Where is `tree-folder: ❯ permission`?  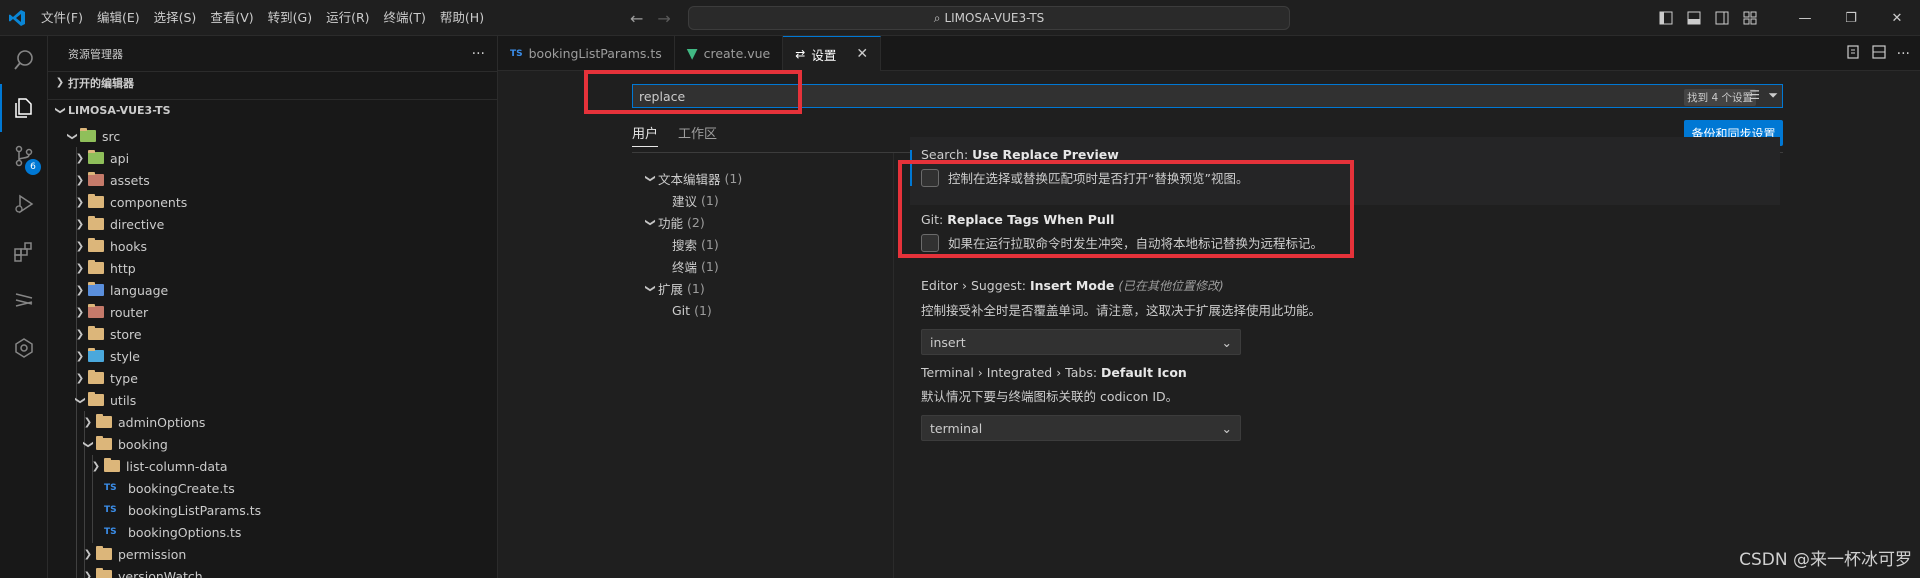
tree-folder: ❯ permission is located at coordinates (273, 554).